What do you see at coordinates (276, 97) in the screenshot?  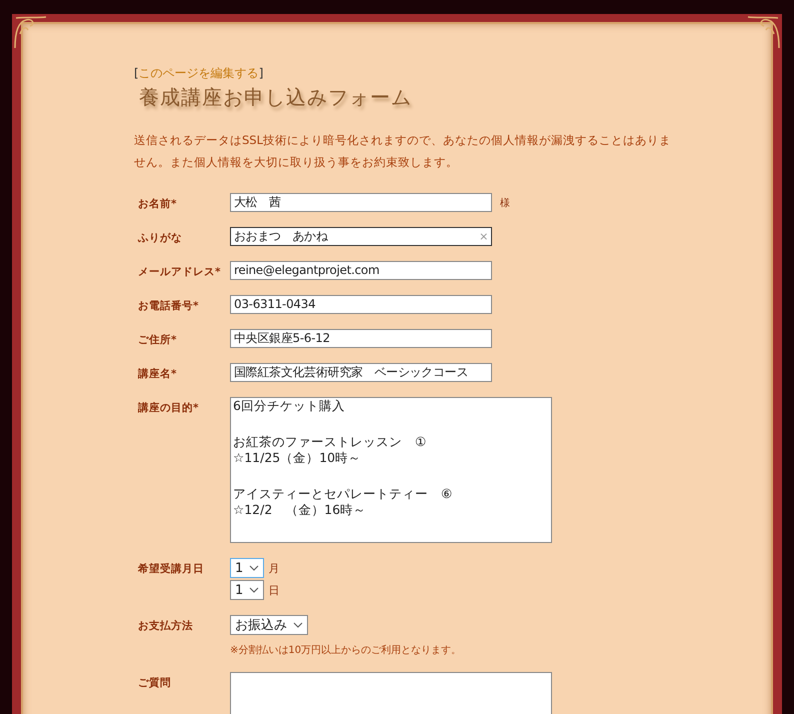 I see `form-title: 養成講座お申し込みフォーム` at bounding box center [276, 97].